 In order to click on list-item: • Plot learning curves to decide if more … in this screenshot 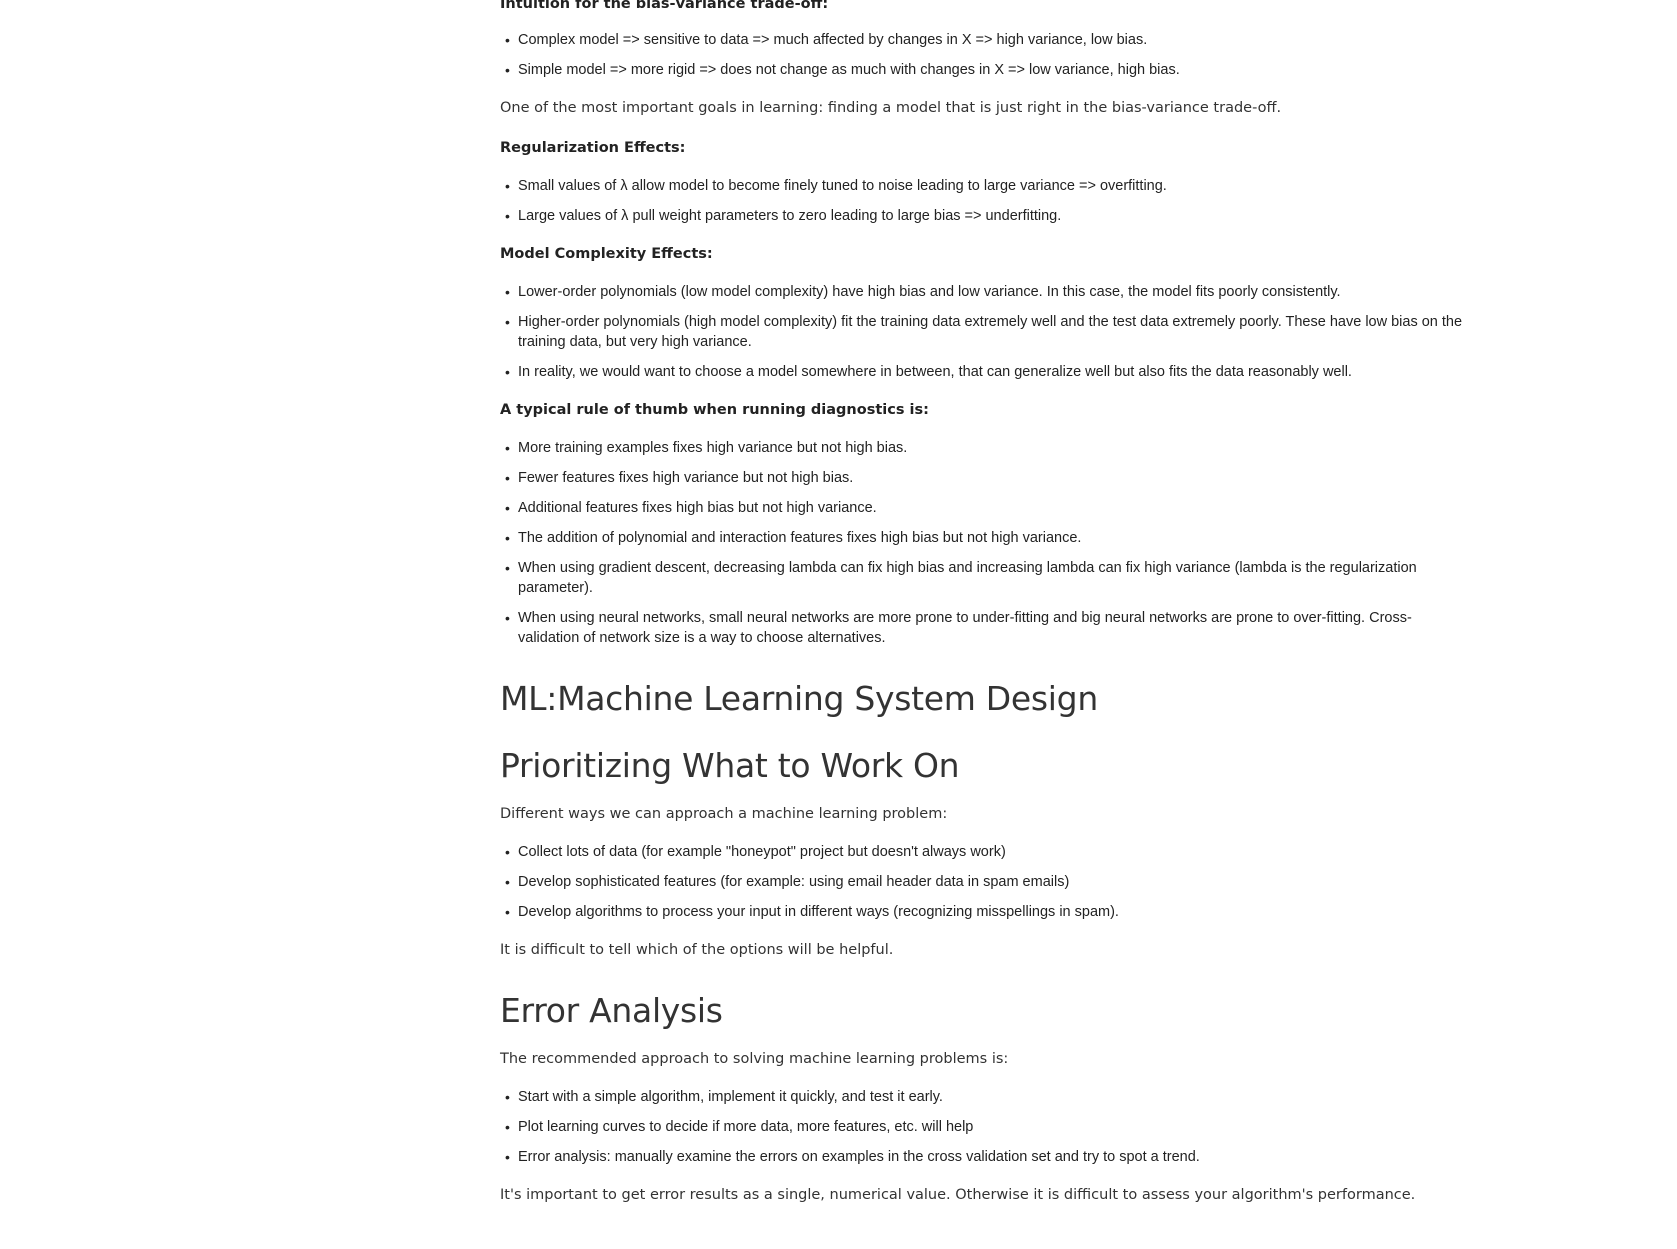, I will do `click(739, 1127)`.